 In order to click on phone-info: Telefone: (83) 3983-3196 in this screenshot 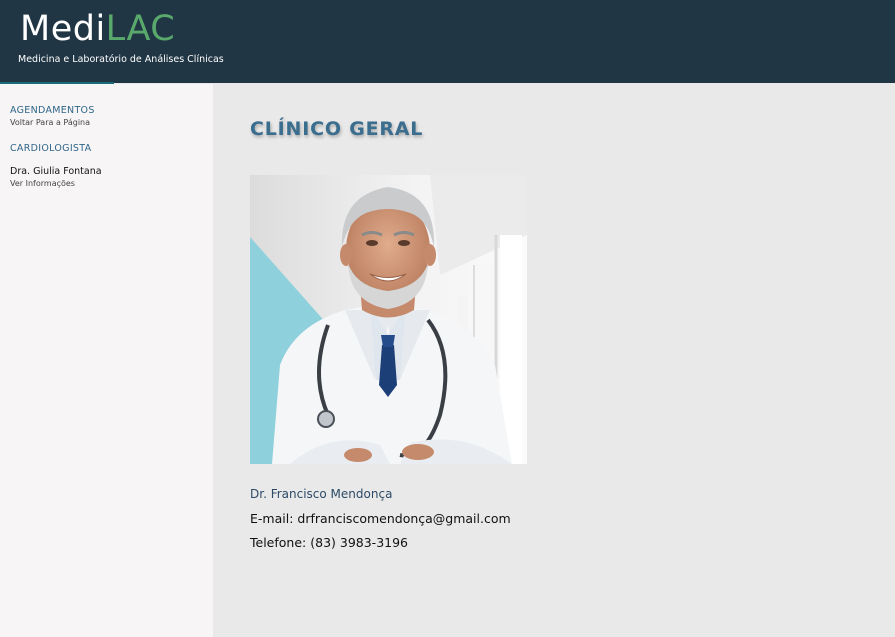, I will do `click(329, 542)`.